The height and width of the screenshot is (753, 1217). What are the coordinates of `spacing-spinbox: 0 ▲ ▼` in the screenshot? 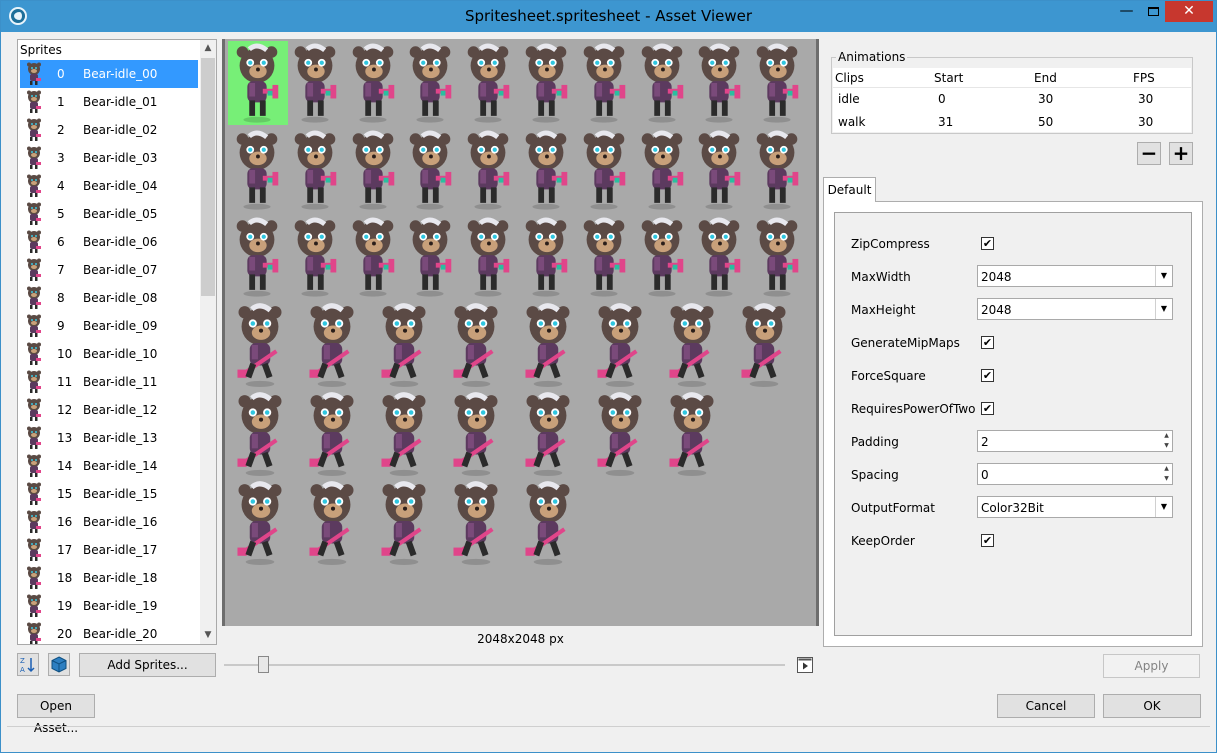 It's located at (1075, 474).